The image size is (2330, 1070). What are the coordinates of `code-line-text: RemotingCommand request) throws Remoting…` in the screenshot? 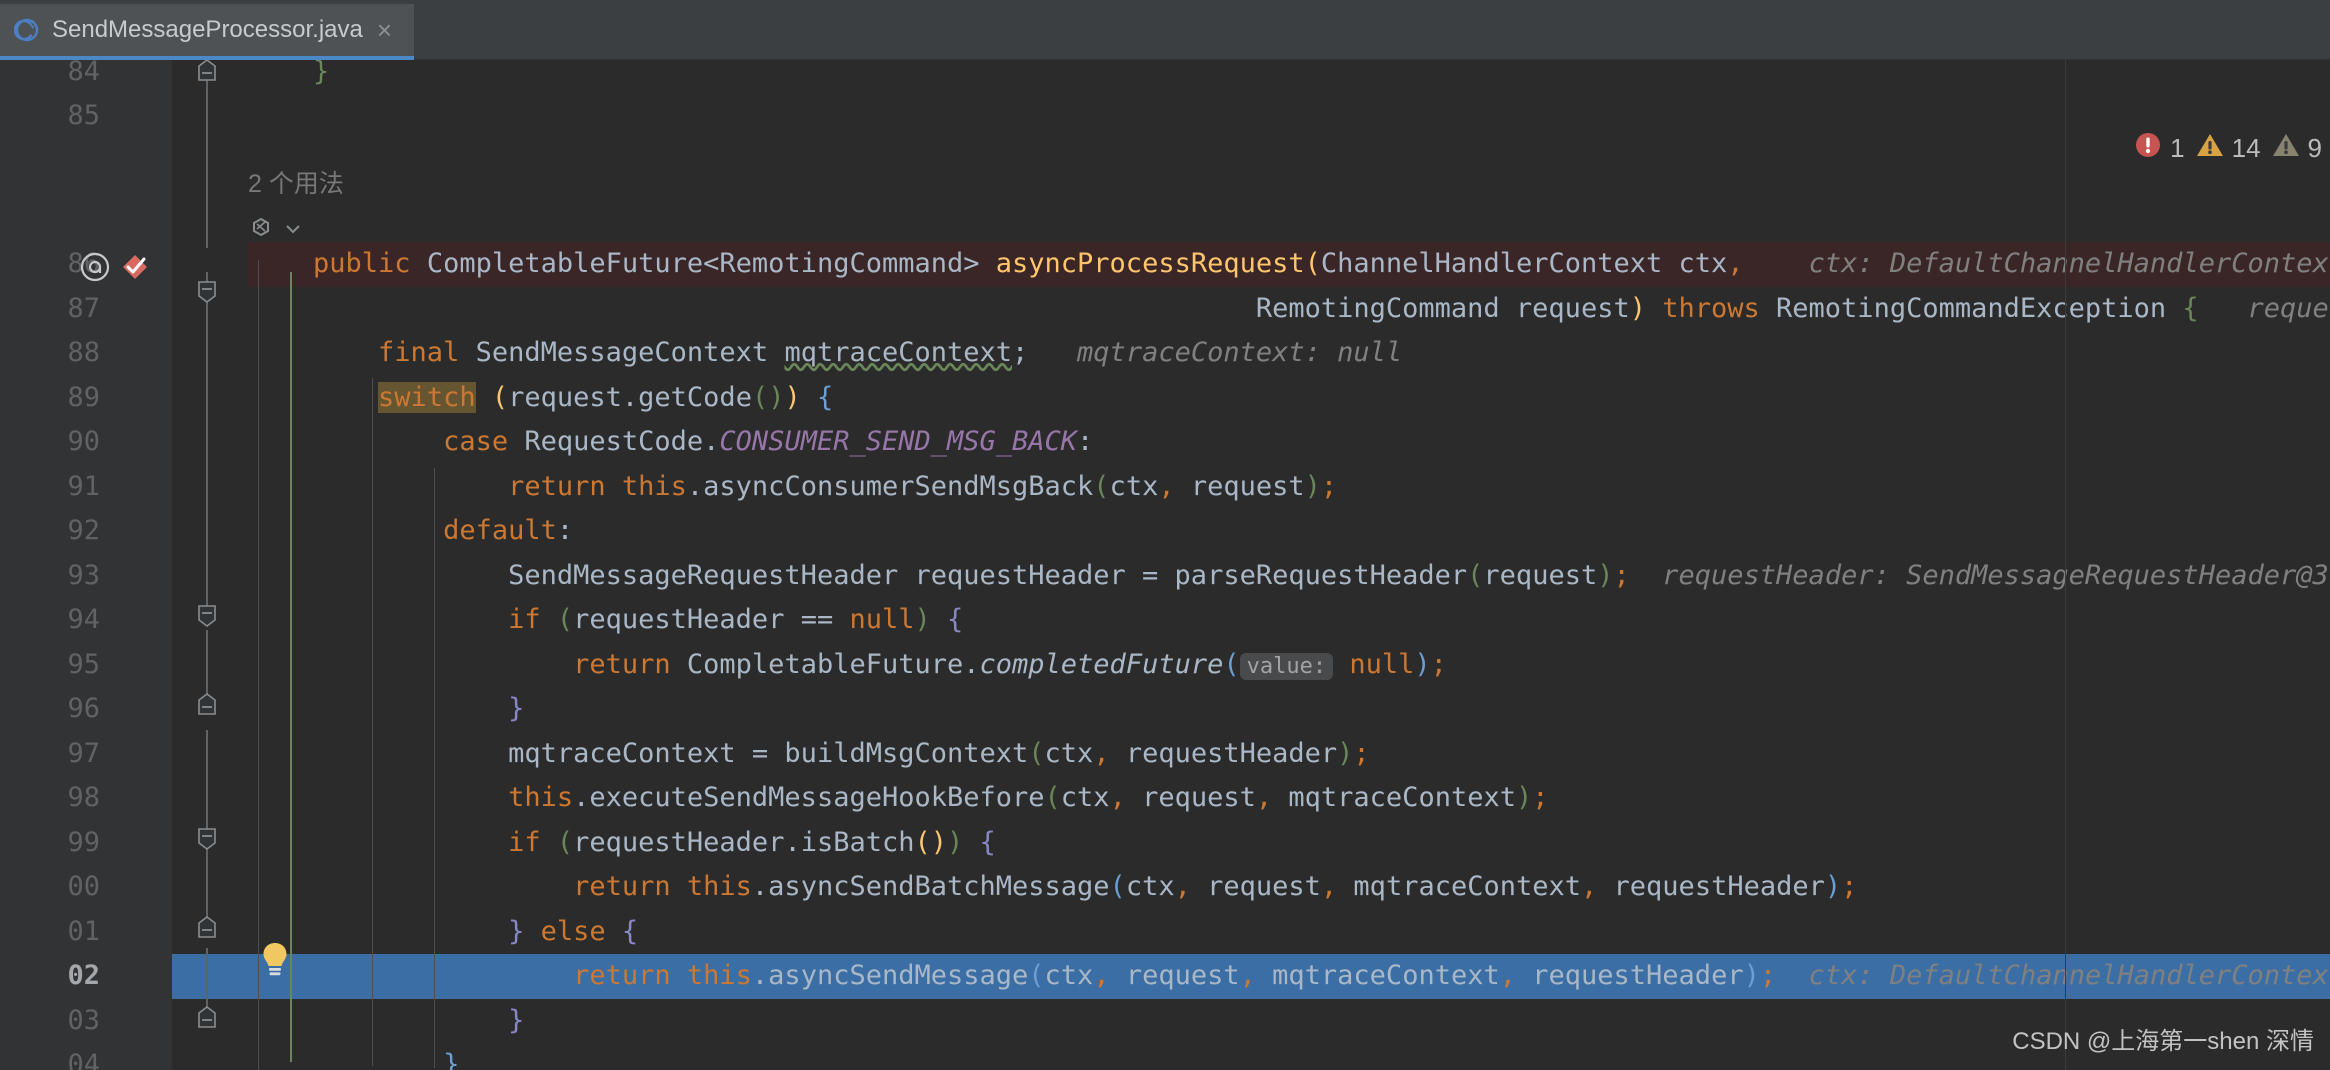 It's located at (1289, 309).